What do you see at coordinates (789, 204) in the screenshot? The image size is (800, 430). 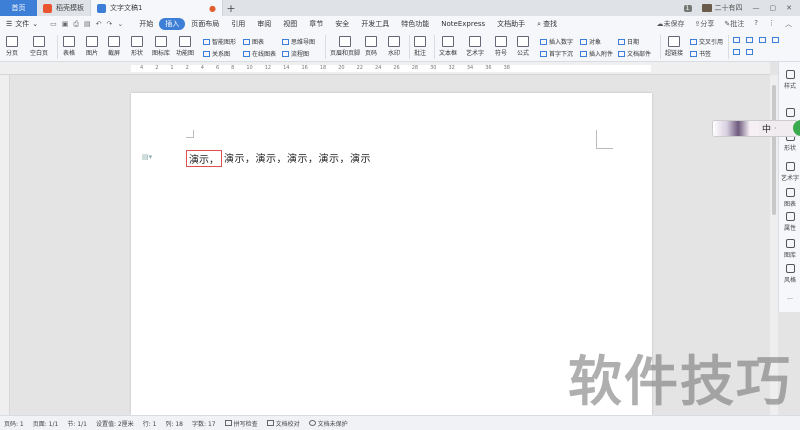 I see `sidebar-item-label: 图表` at bounding box center [789, 204].